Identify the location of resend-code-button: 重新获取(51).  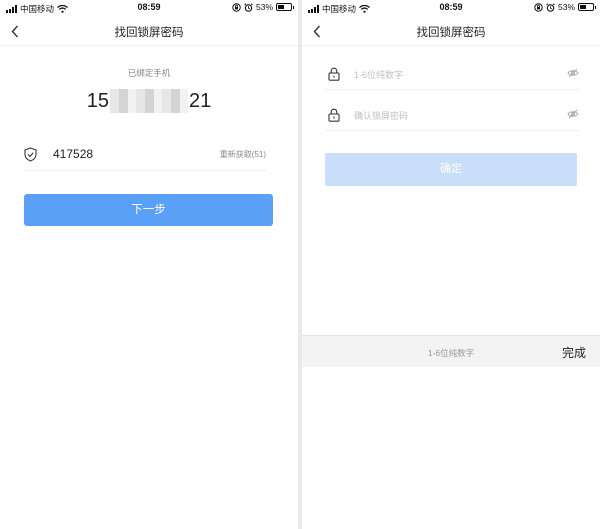
(243, 154).